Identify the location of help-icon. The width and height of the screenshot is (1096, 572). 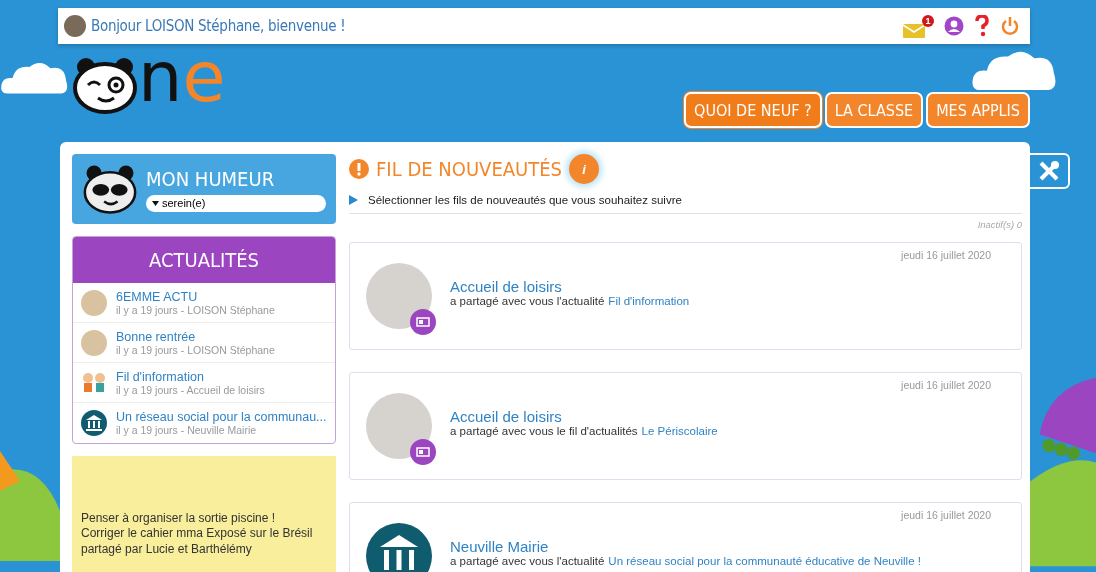
(982, 26).